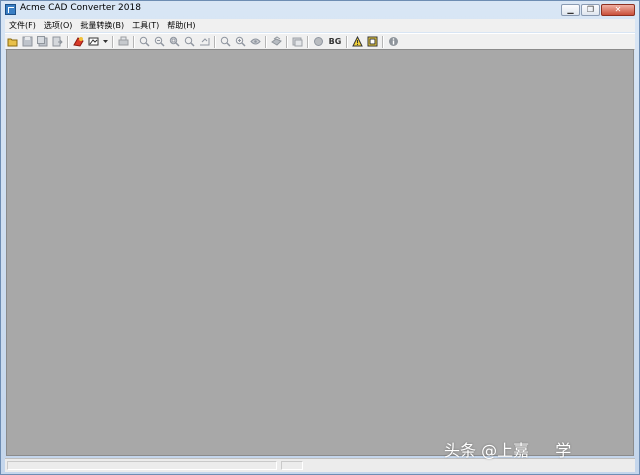 This screenshot has height=475, width=640. Describe the element at coordinates (320, 25) in the screenshot. I see `menu-bar: 文件(F) 选项(O) 批量转换(B) 工具(T) 帮助(H)` at that location.